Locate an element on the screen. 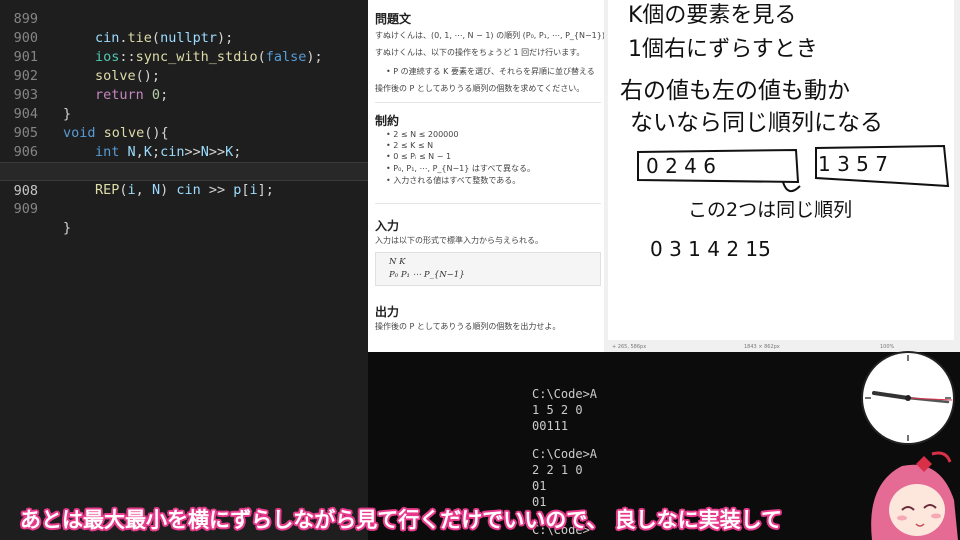  statement-text-3: 操作後の P としてありうる順列の個数を求めてください。 is located at coordinates (480, 88).